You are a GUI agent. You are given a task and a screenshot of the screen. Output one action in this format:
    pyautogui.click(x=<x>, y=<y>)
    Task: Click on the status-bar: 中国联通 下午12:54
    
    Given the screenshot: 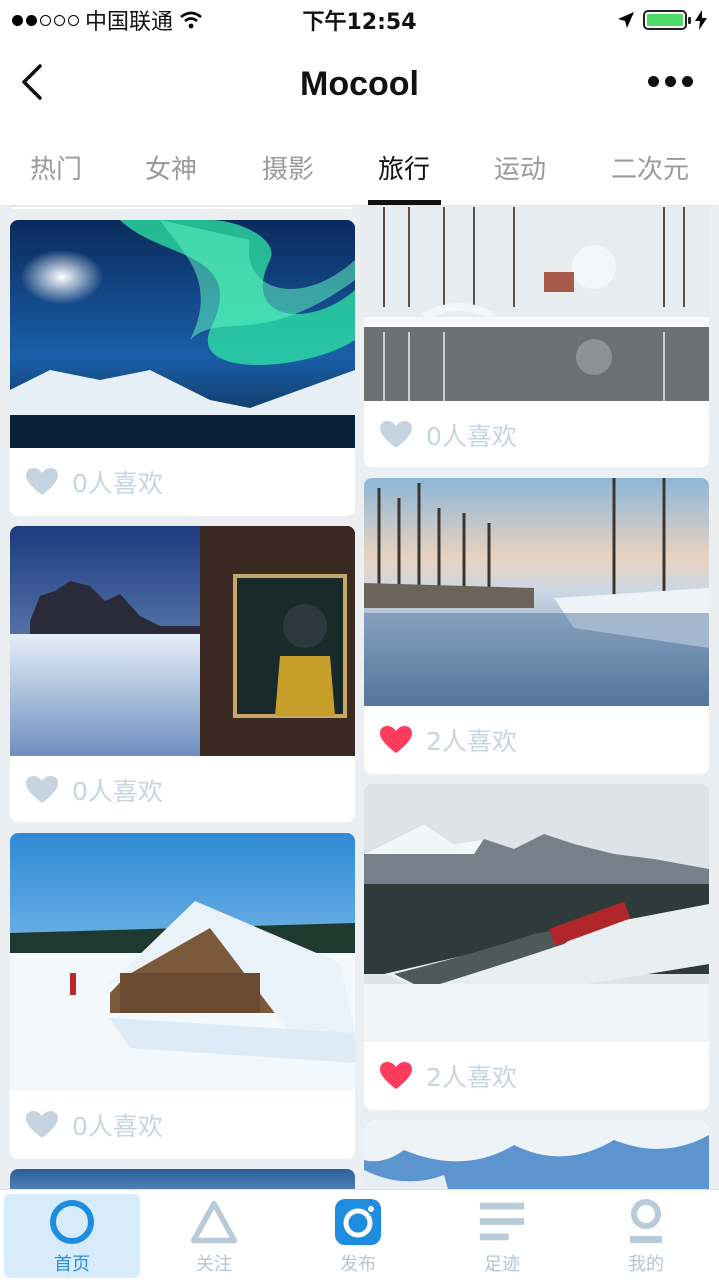 What is the action you would take?
    pyautogui.click(x=359, y=20)
    